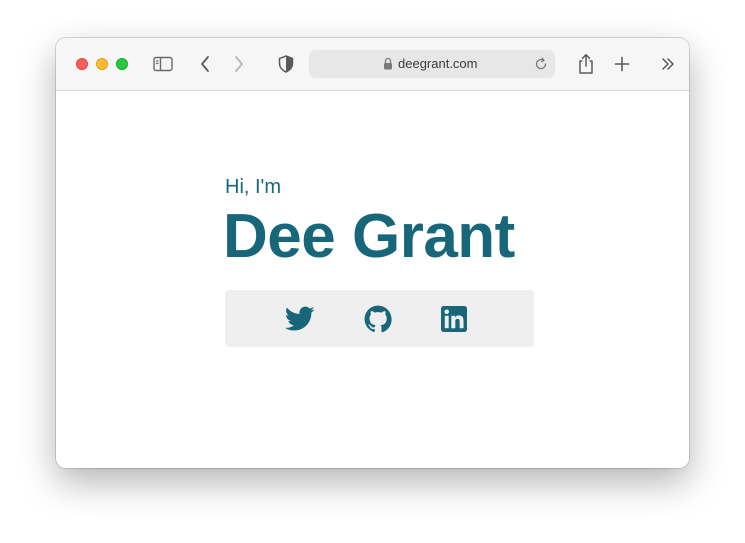 This screenshot has width=745, height=543. What do you see at coordinates (388, 63) in the screenshot?
I see `lock-icon` at bounding box center [388, 63].